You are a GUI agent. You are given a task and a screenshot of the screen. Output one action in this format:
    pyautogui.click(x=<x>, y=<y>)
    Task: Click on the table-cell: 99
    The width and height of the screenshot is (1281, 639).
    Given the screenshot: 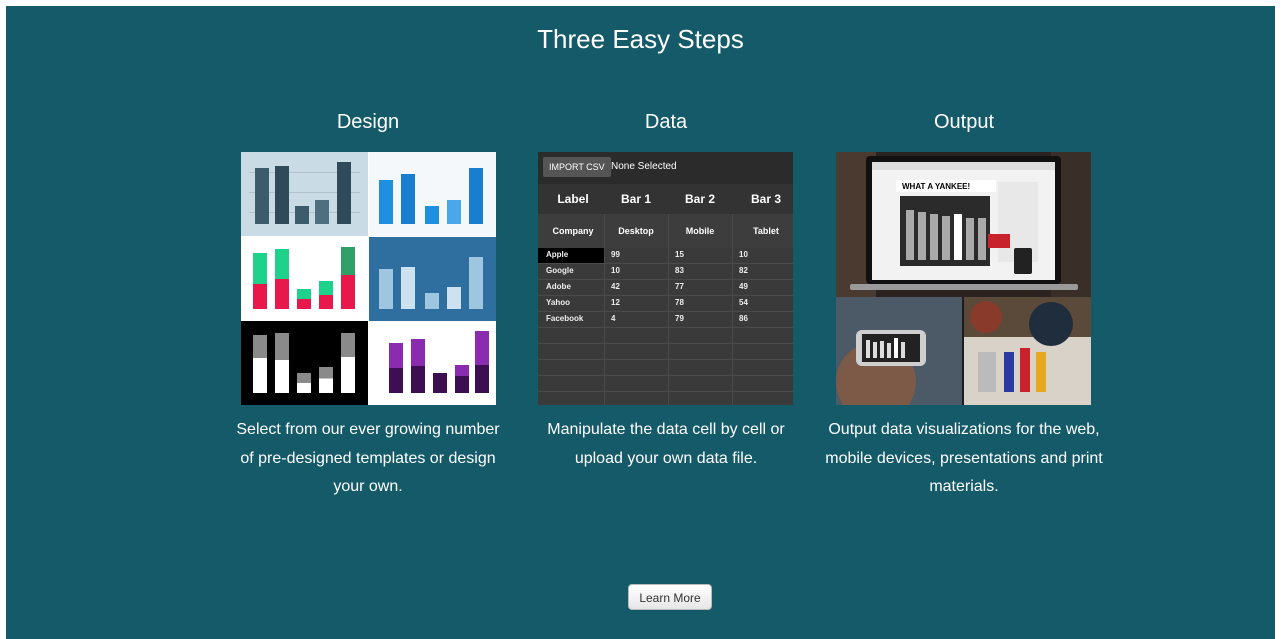 What is the action you would take?
    pyautogui.click(x=615, y=254)
    